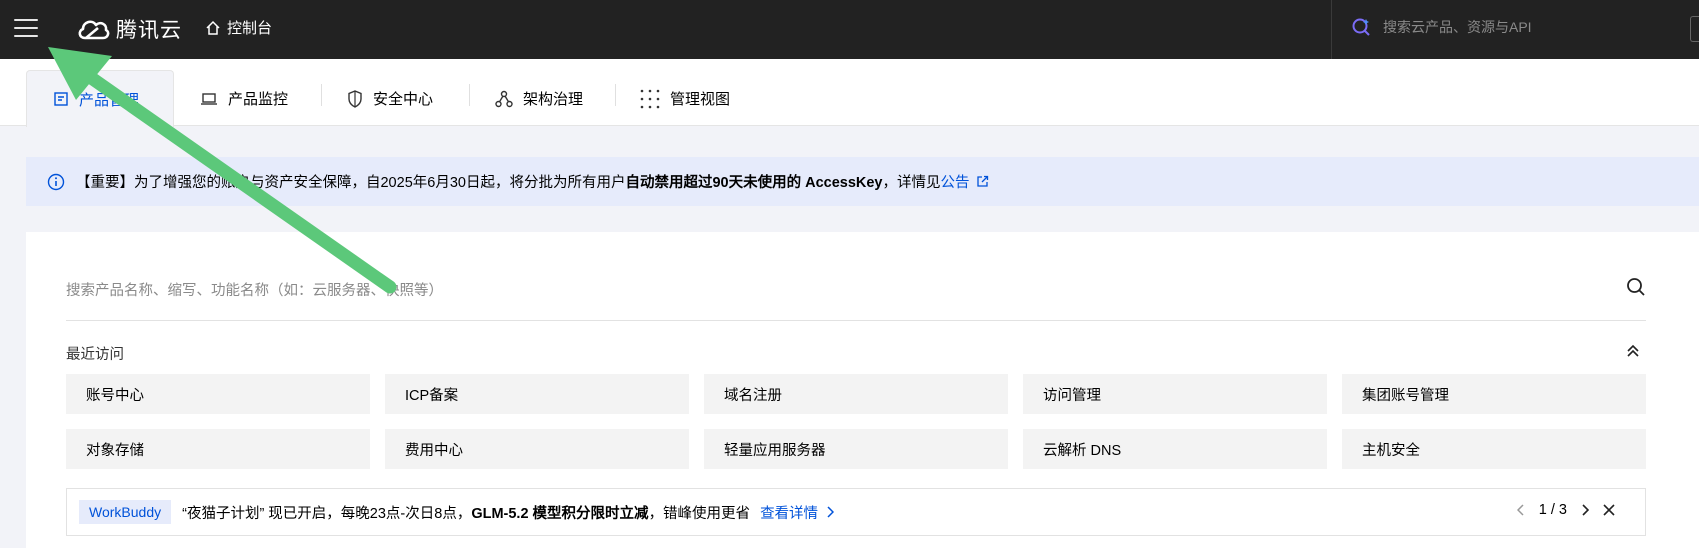  I want to click on page-indicator: 1 / 3, so click(1552, 510).